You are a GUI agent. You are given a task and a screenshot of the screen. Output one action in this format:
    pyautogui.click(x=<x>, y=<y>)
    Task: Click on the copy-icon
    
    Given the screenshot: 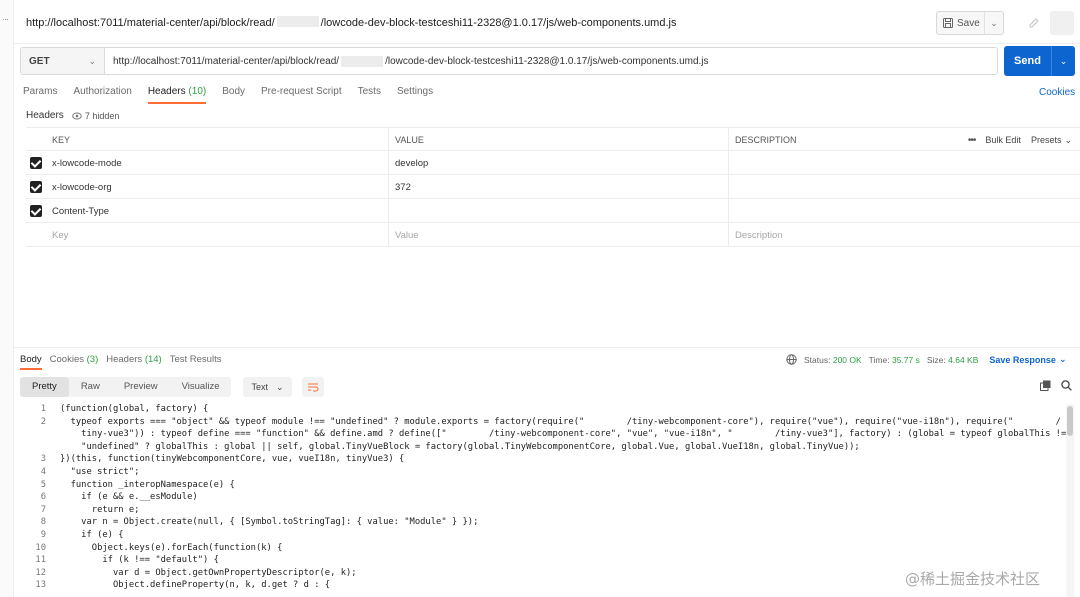 What is the action you would take?
    pyautogui.click(x=1045, y=385)
    